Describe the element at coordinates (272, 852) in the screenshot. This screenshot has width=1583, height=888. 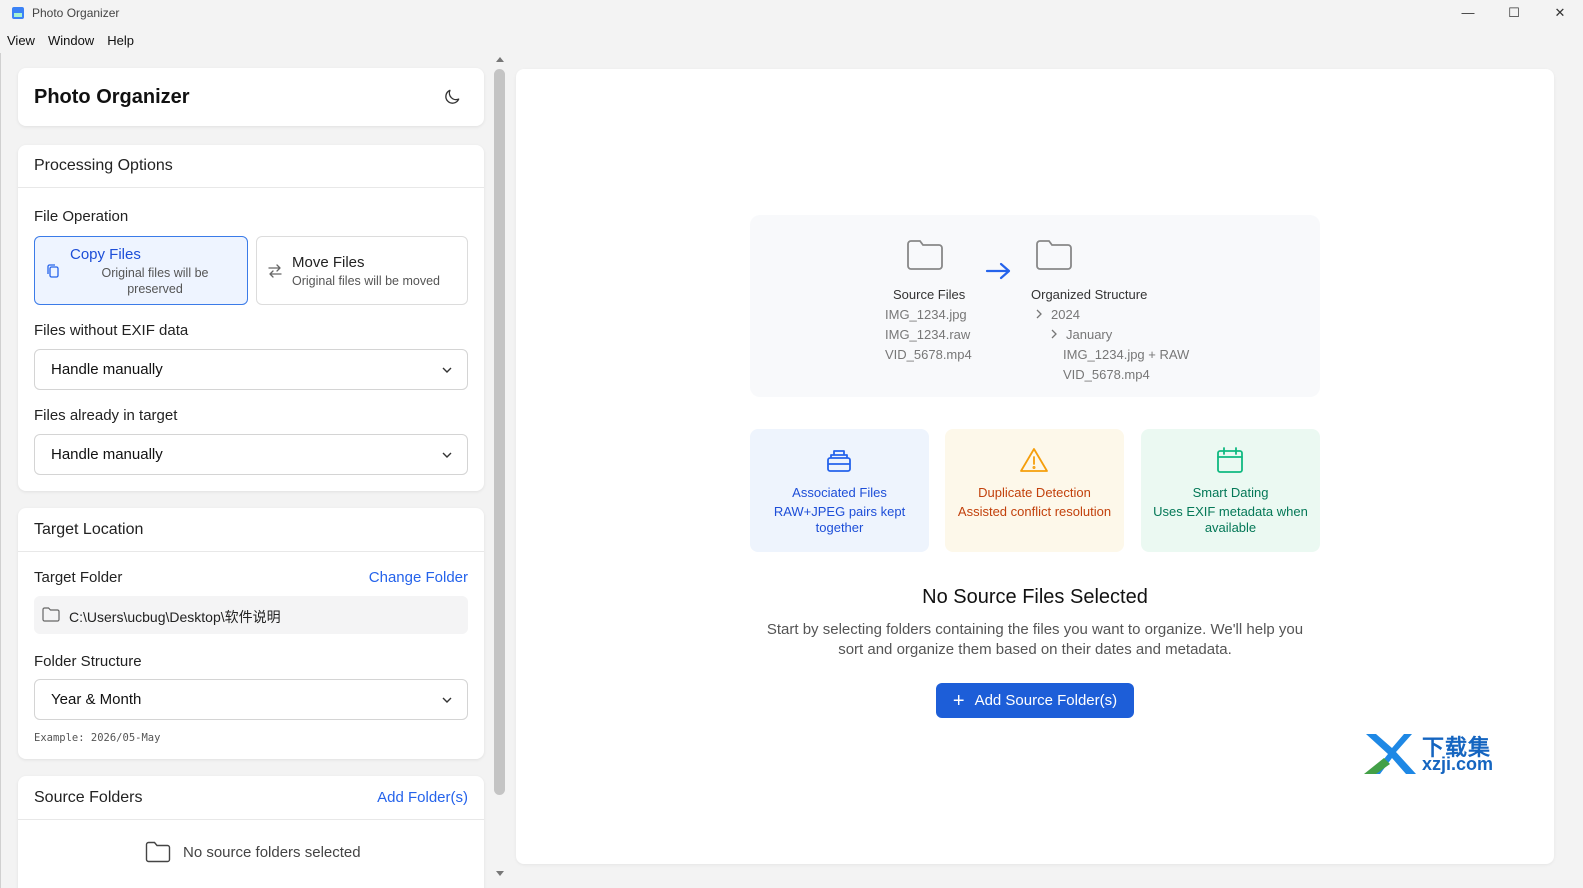
I see `no-source-folders-text: No source folders selected` at that location.